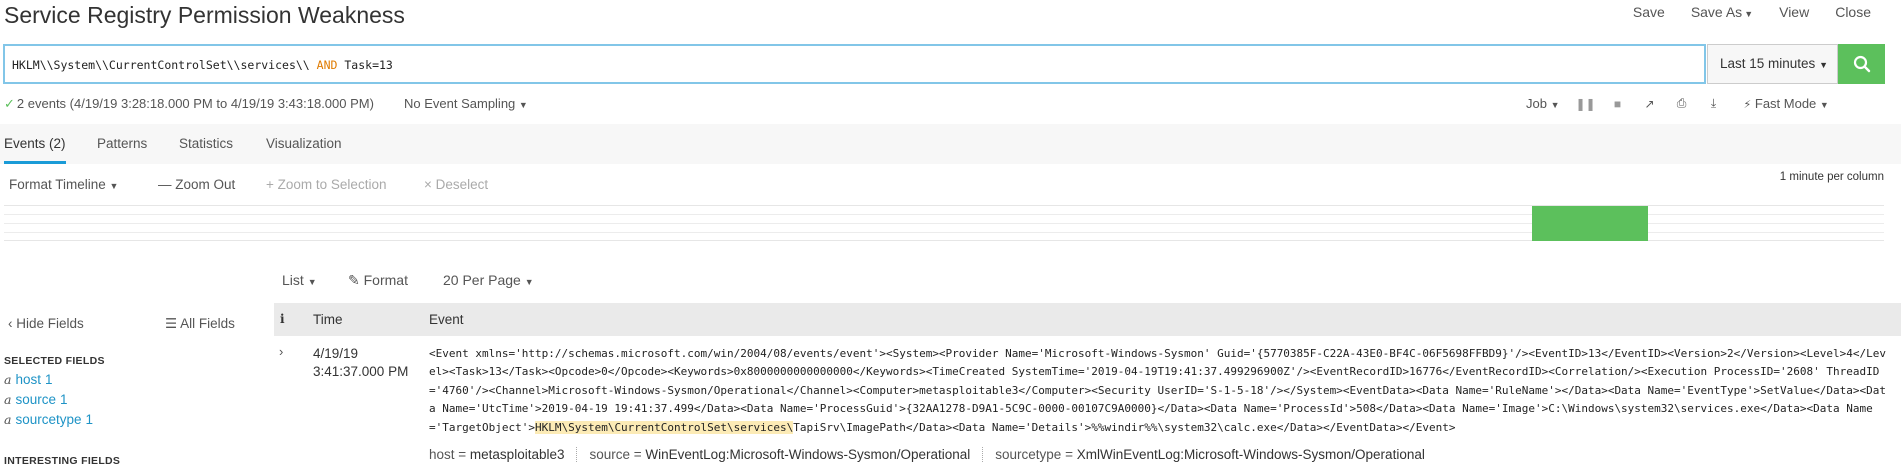  I want to click on x-icon: ×, so click(428, 184).